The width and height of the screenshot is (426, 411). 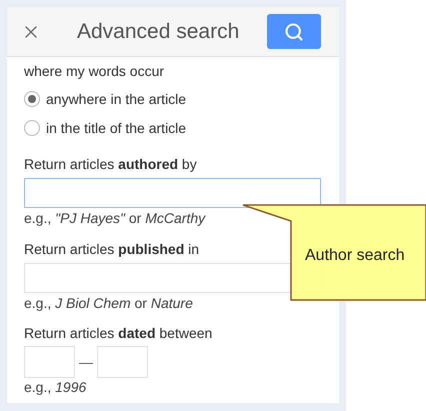 I want to click on header-title: Advanced search, so click(x=158, y=31).